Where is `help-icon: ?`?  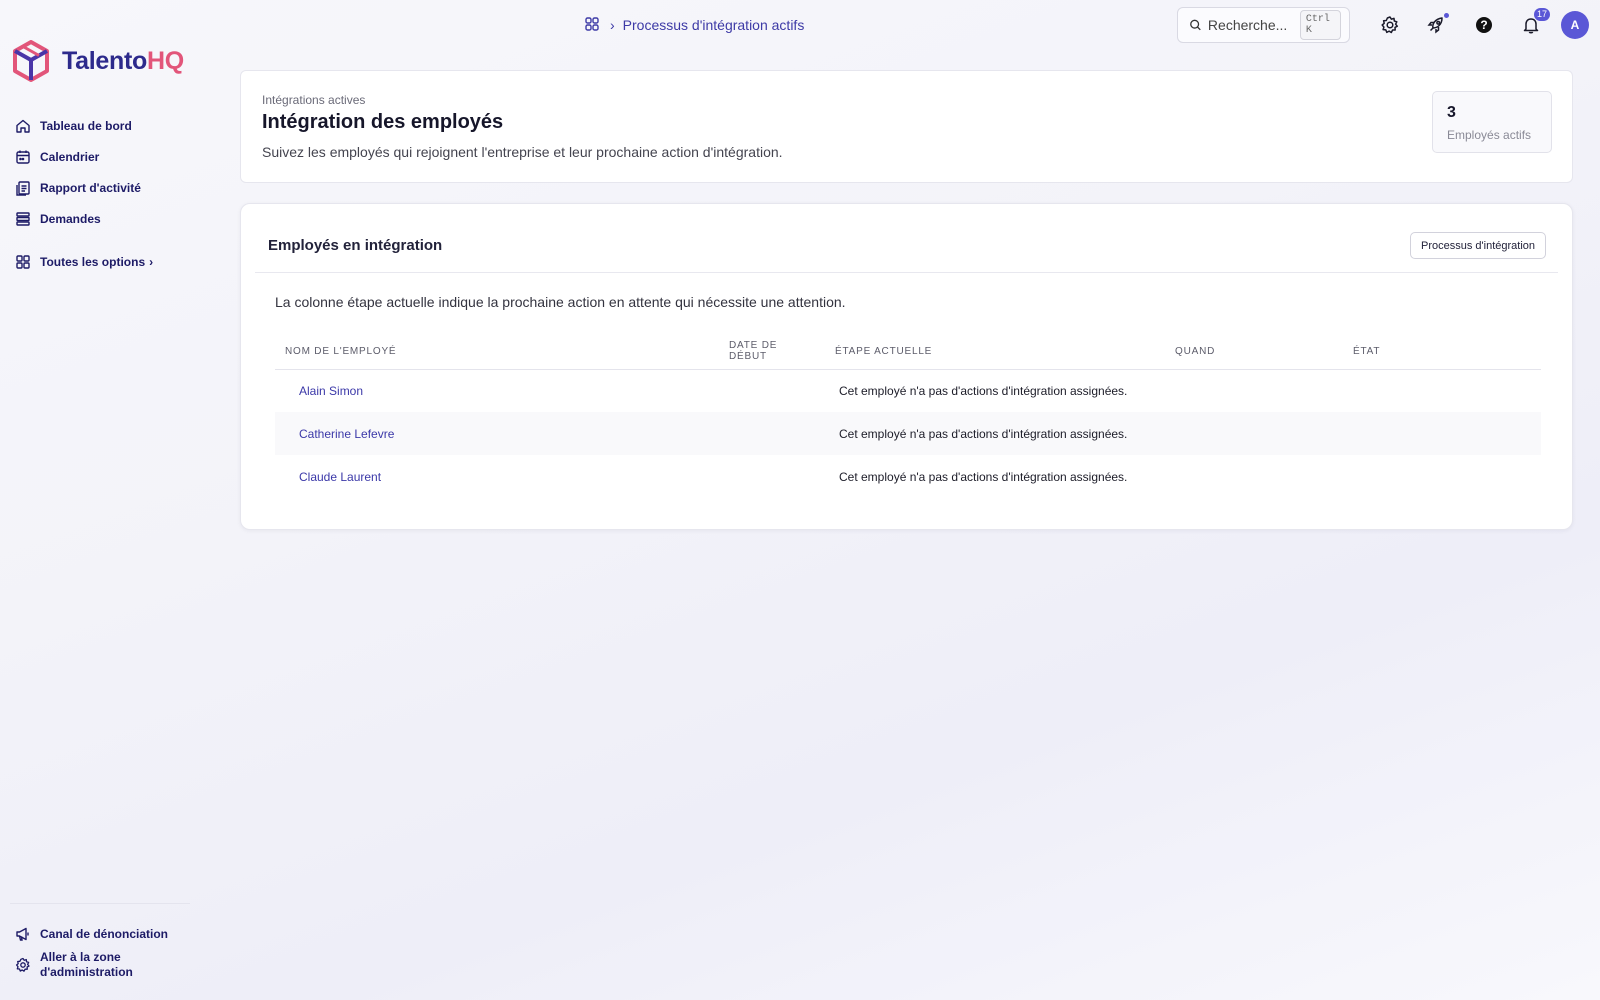
help-icon: ? is located at coordinates (1484, 25).